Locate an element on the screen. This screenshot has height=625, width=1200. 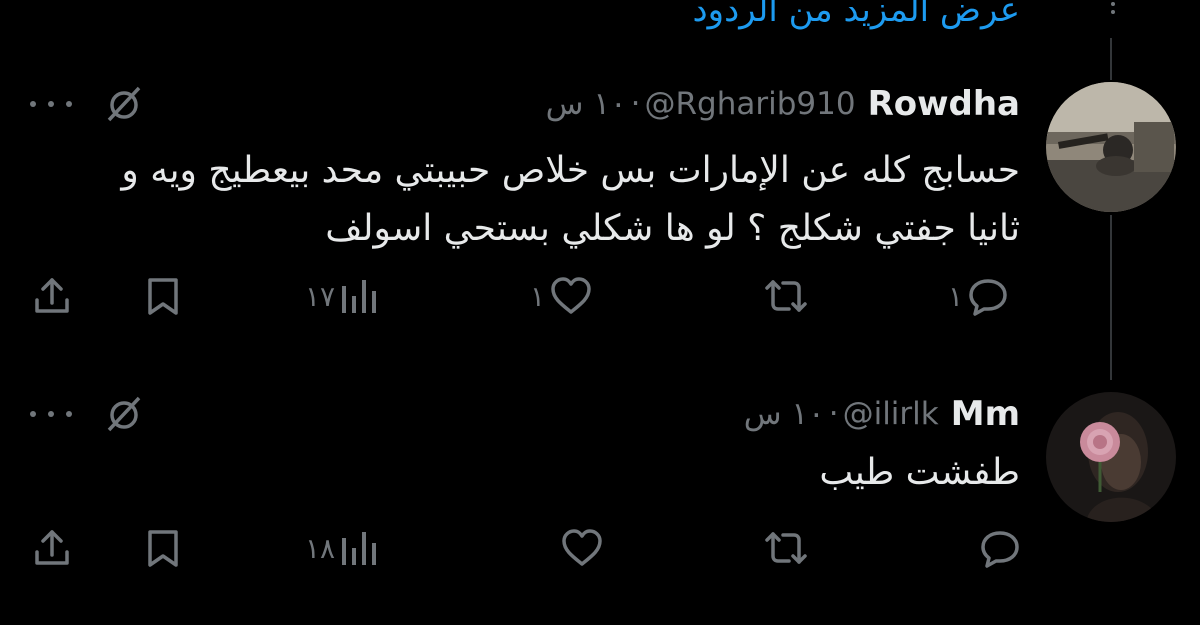
like-count: ١ is located at coordinates (538, 296).